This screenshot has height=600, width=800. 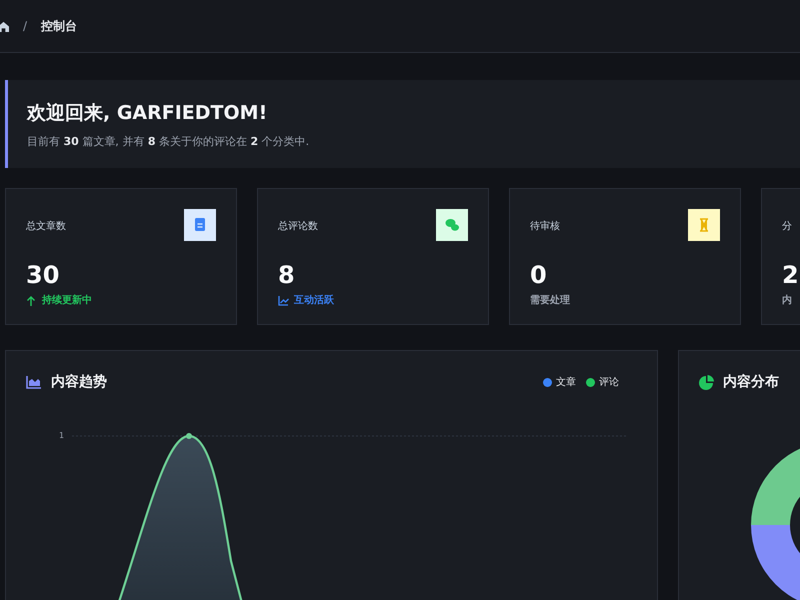 I want to click on stat-note: 互动活跃, so click(x=314, y=300).